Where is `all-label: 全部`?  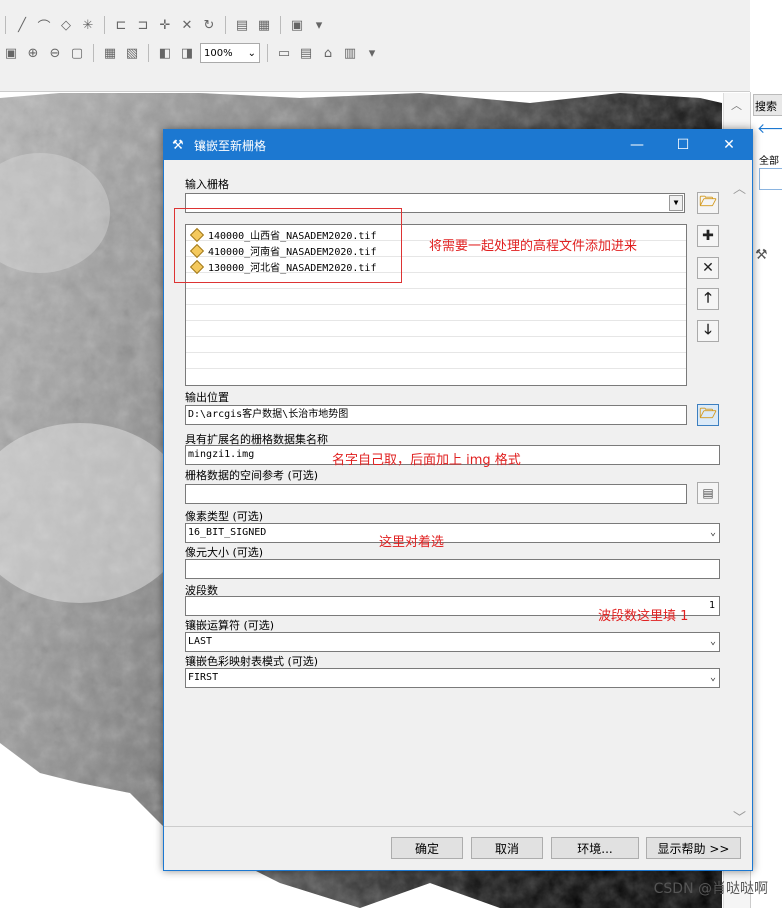
all-label: 全部 is located at coordinates (769, 159).